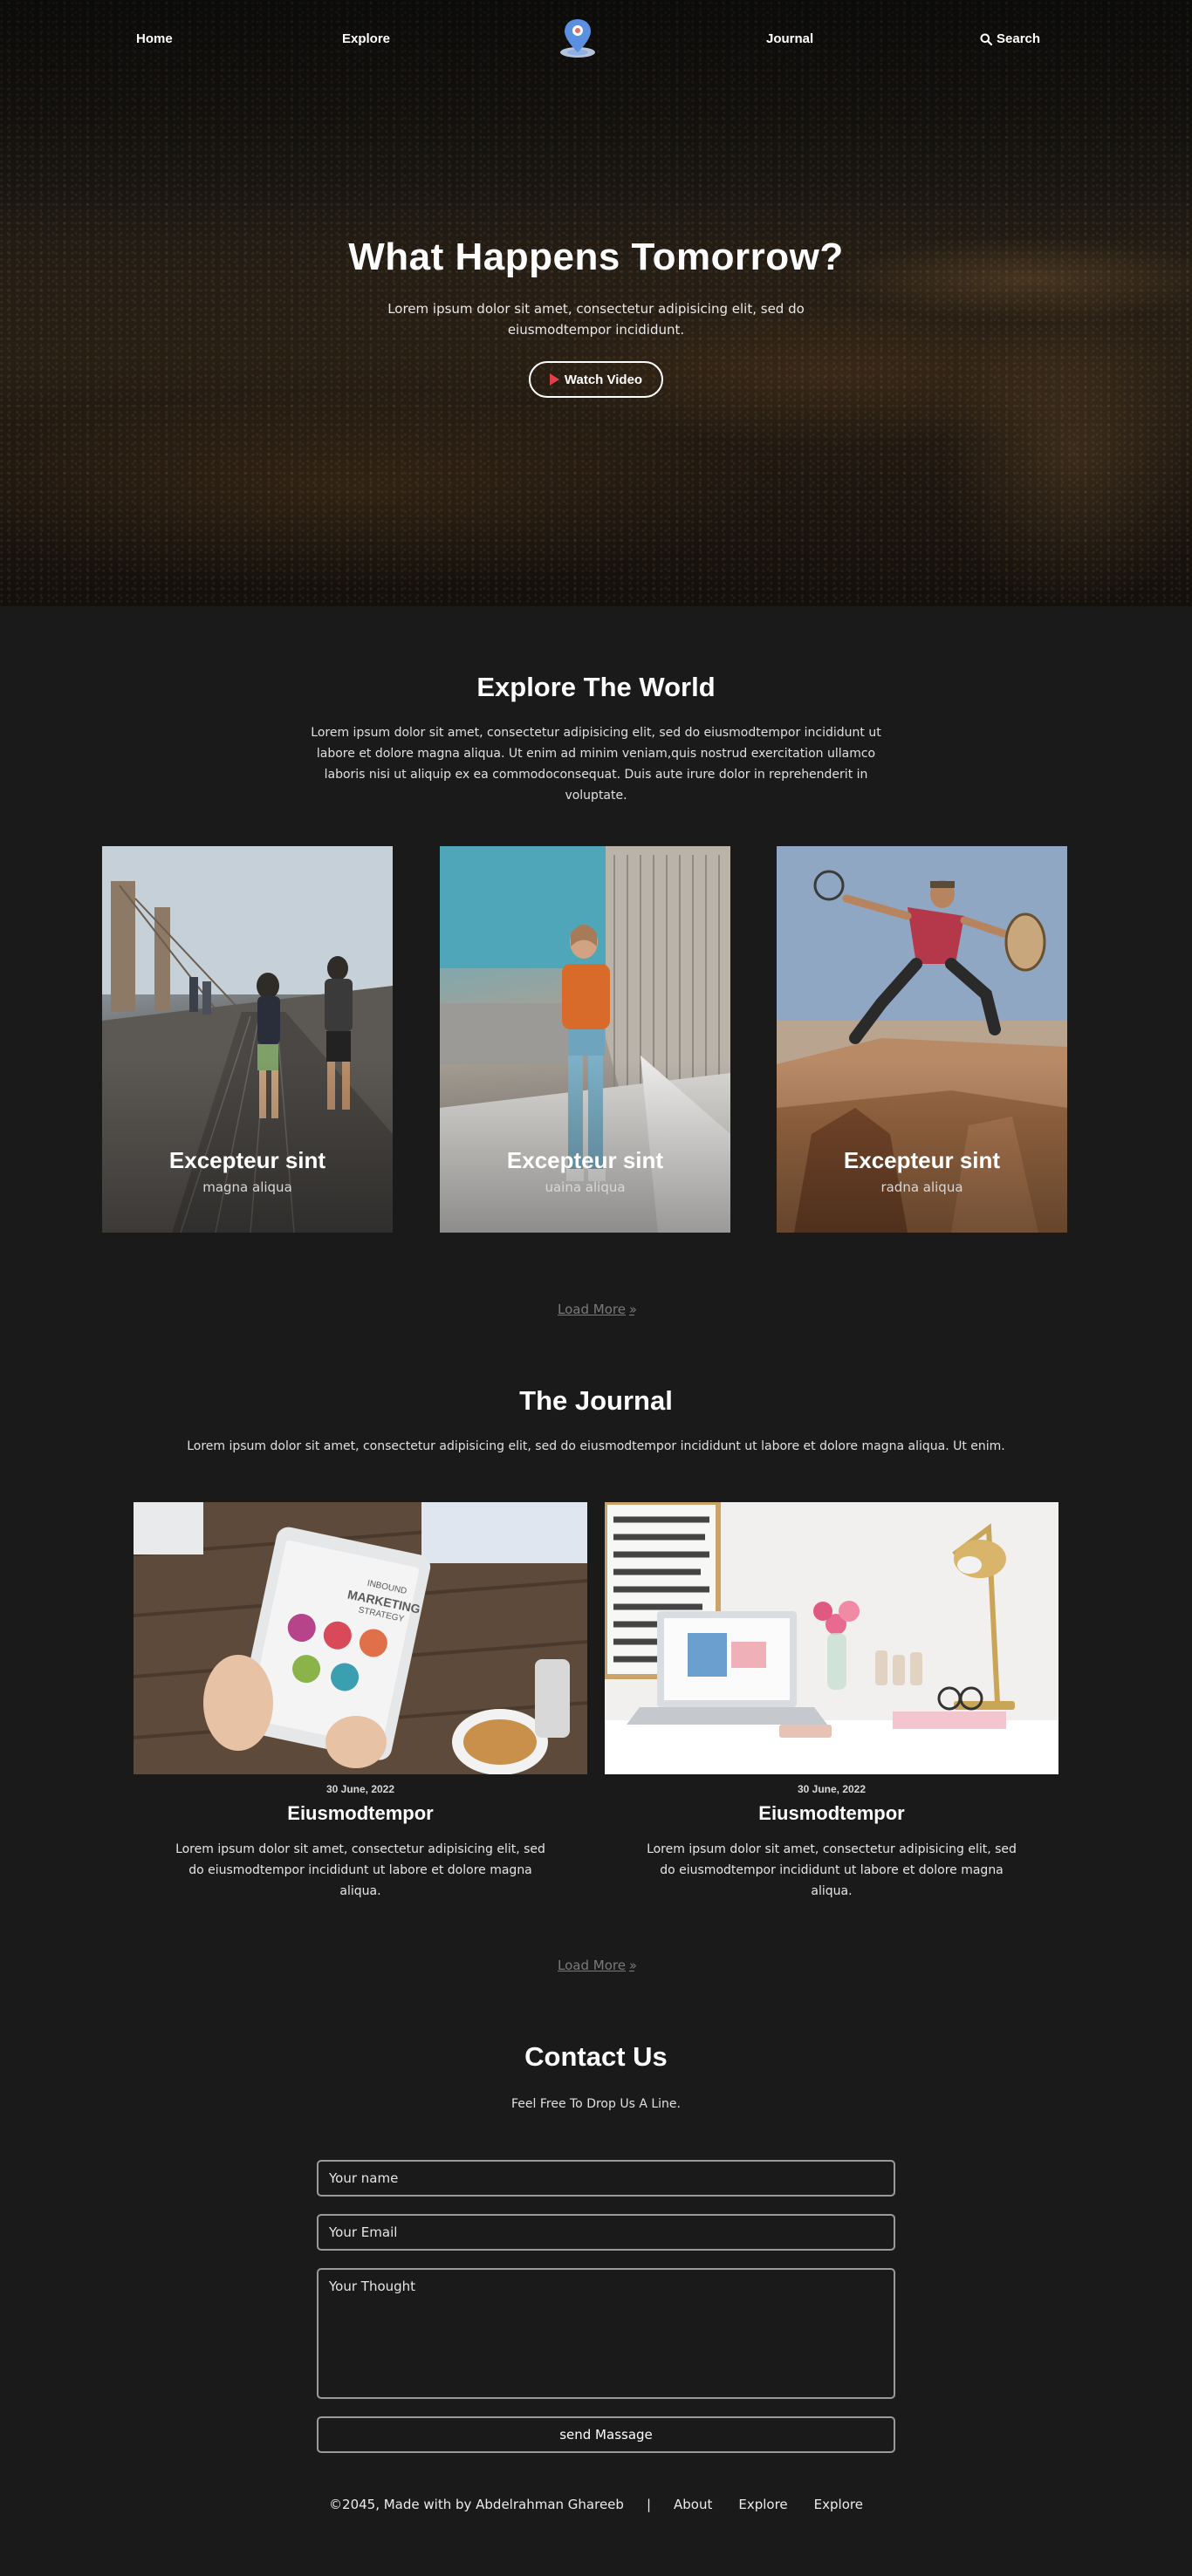  What do you see at coordinates (762, 2504) in the screenshot?
I see `footer-explore-link: Explore` at bounding box center [762, 2504].